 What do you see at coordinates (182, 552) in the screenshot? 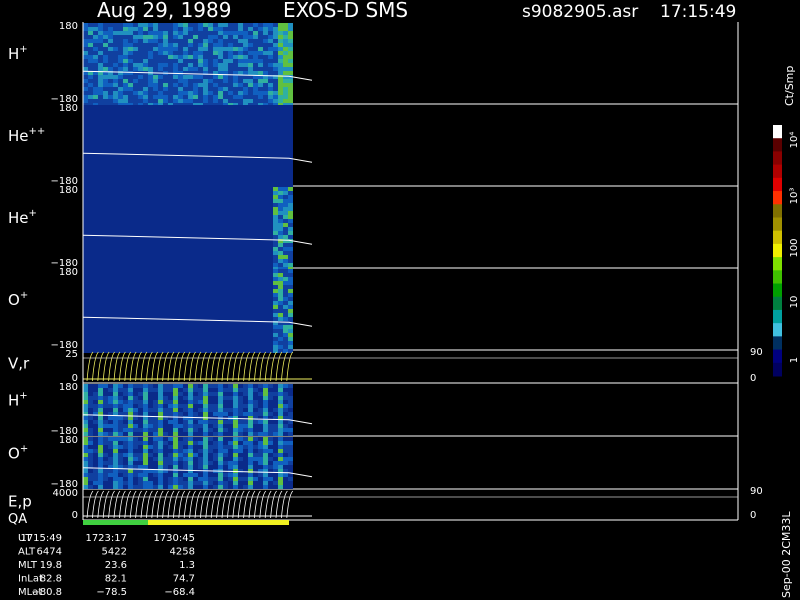
I see `orbit-value: 4258` at bounding box center [182, 552].